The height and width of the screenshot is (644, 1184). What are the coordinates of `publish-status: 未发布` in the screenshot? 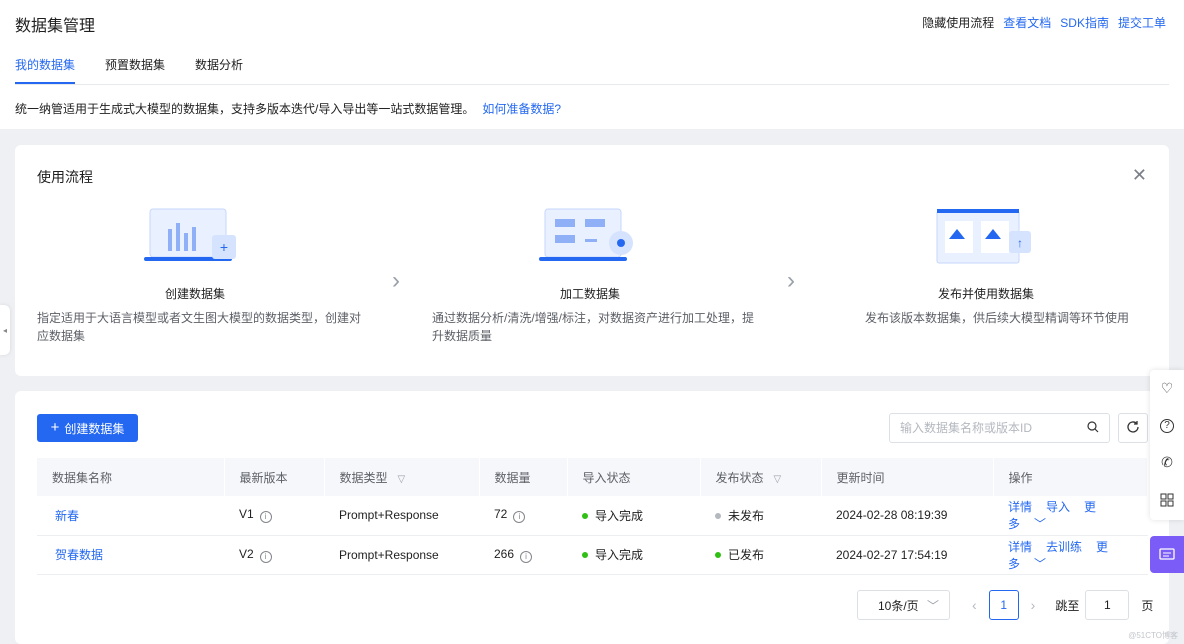 It's located at (746, 515).